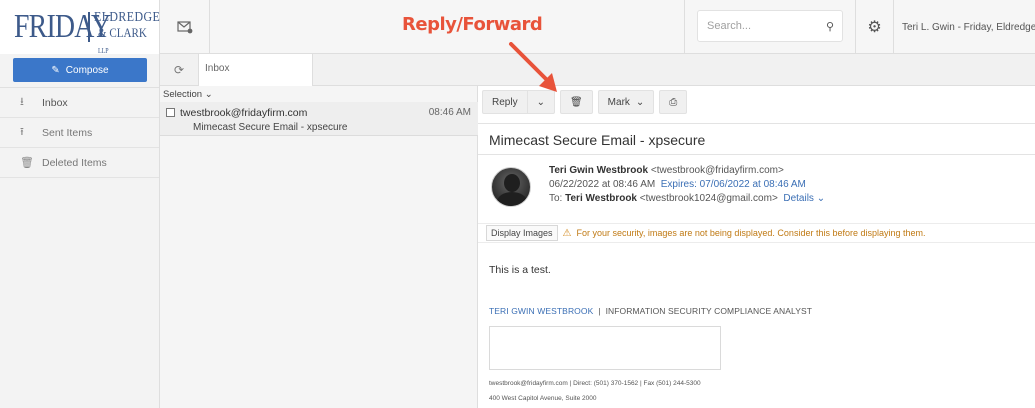 The height and width of the screenshot is (408, 1035). What do you see at coordinates (597, 70) in the screenshot?
I see `folder-tab-bar: ⟳ Inbox` at bounding box center [597, 70].